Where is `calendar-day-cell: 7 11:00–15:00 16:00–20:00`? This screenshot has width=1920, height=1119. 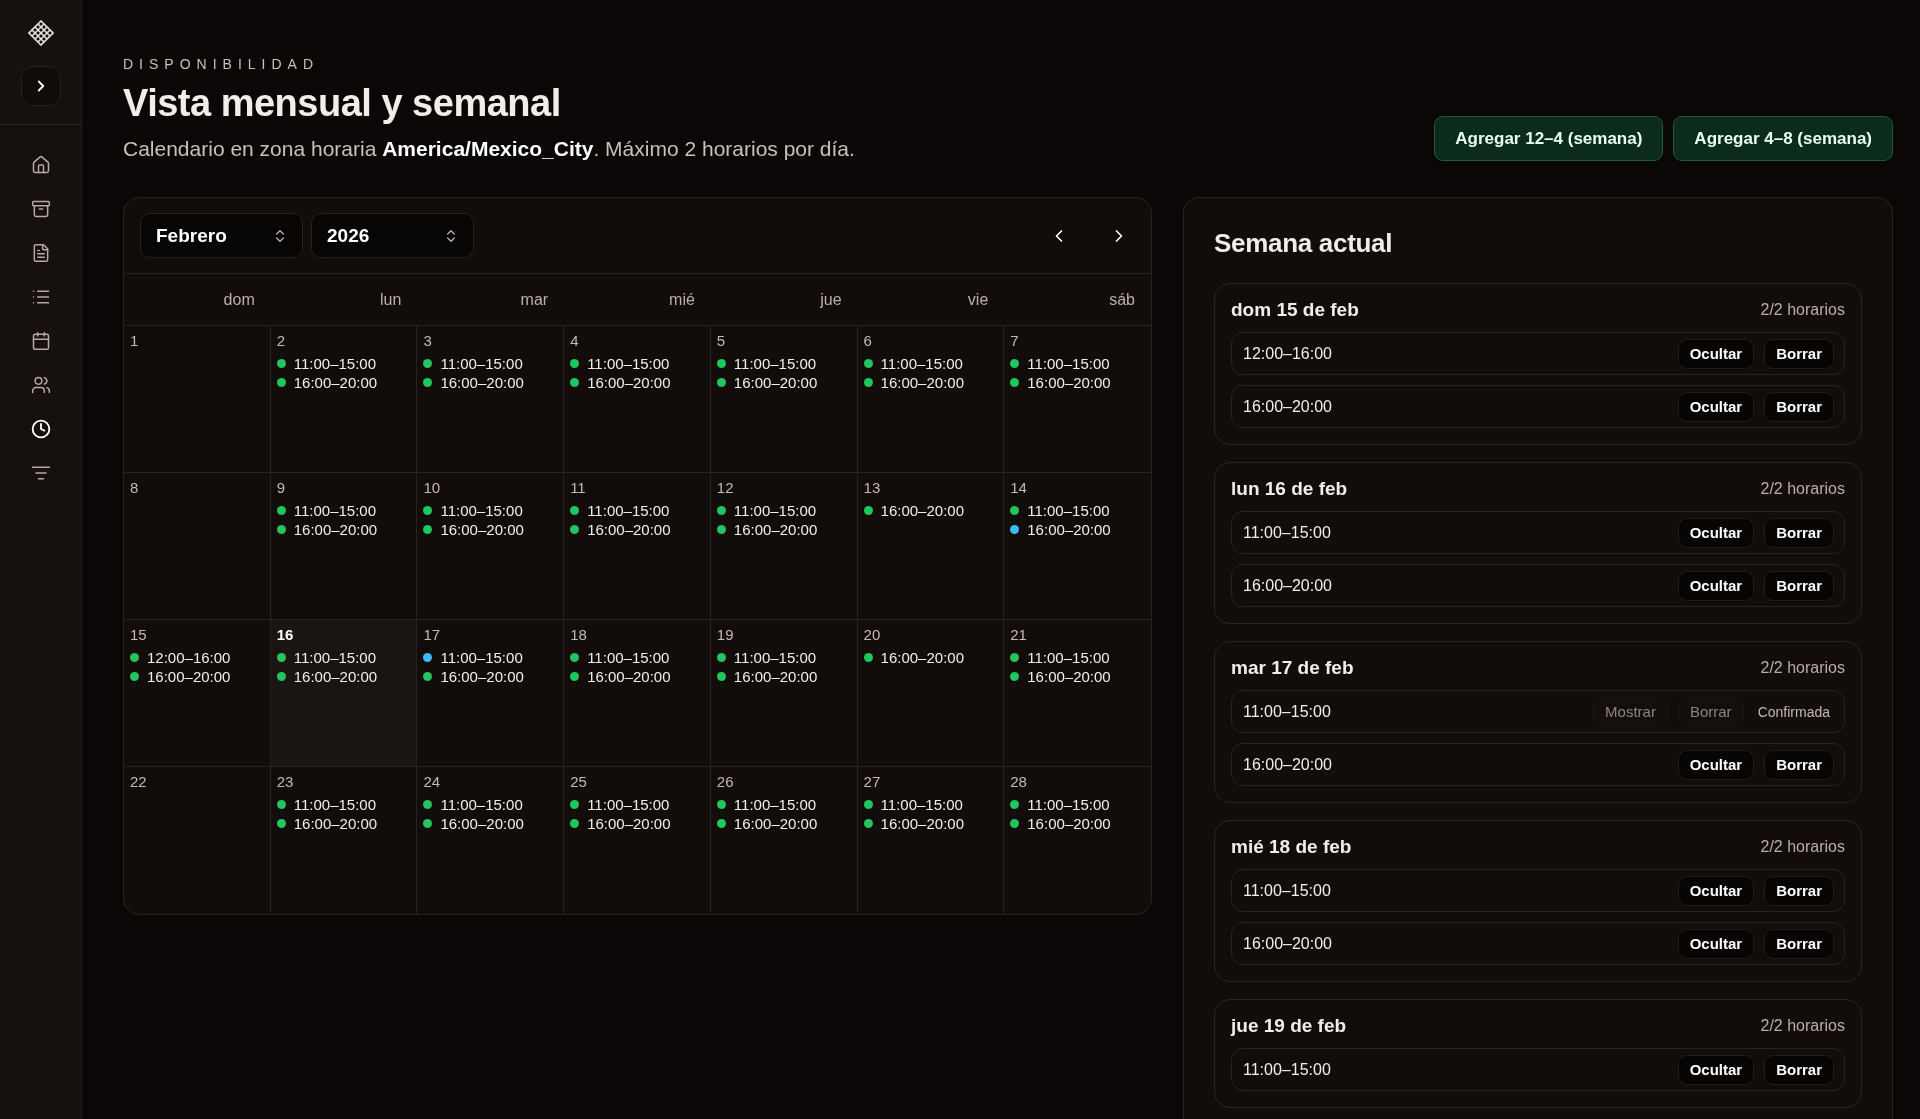 calendar-day-cell: 7 11:00–15:00 16:00–20:00 is located at coordinates (1077, 399).